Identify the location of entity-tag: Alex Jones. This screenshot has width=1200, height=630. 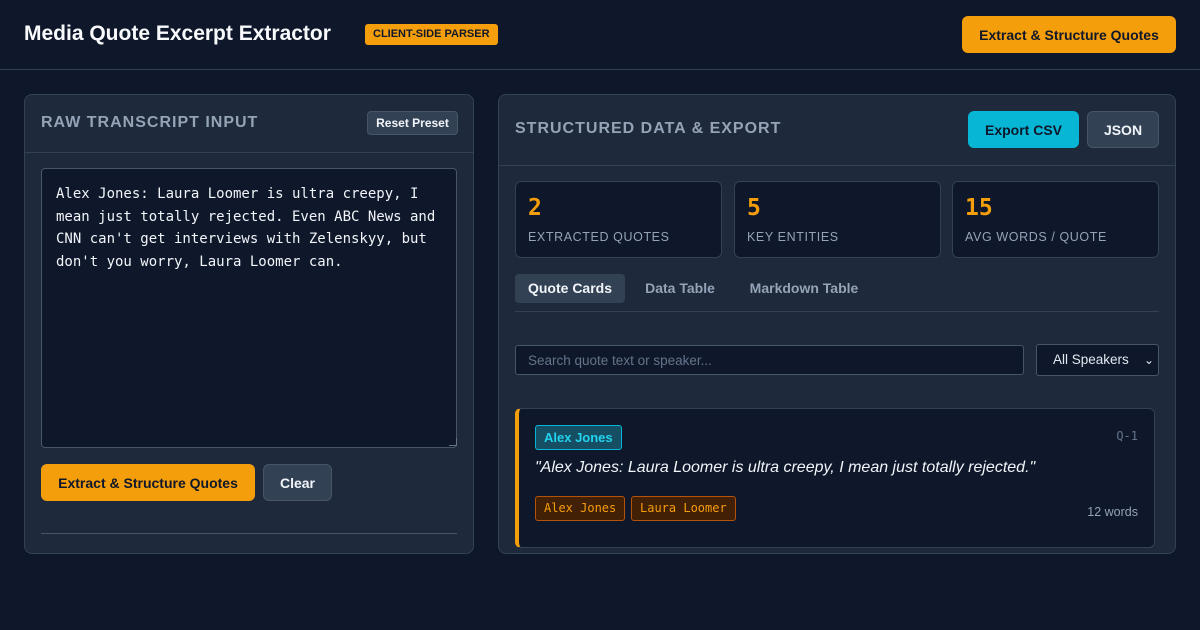
(580, 508).